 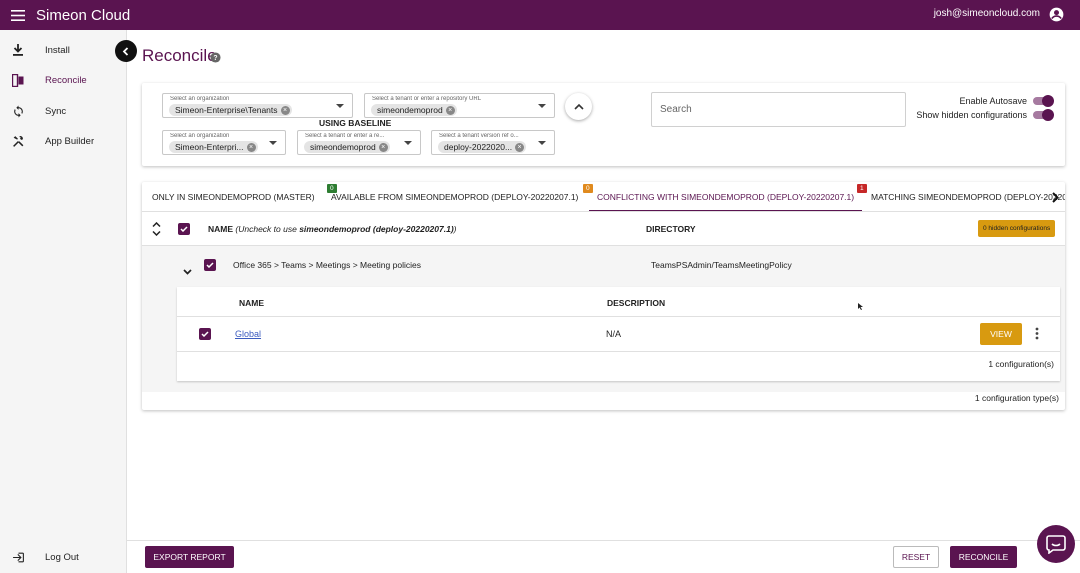 I want to click on using-baseline-label: USING BASELINE, so click(x=355, y=123).